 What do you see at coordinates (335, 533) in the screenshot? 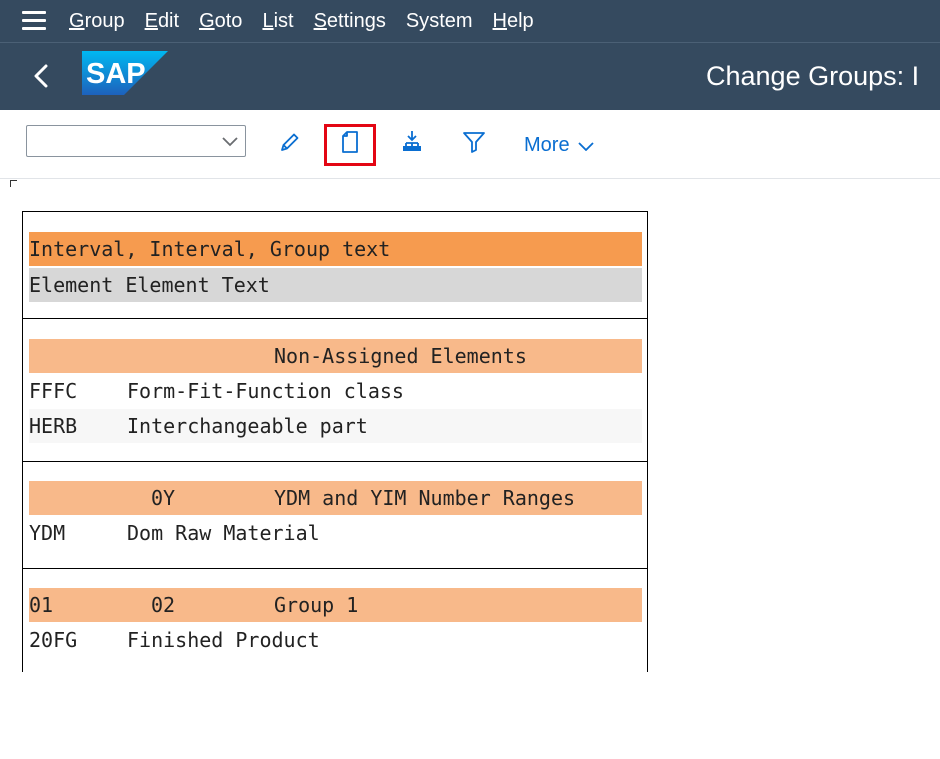
I see `list-item: YDM Dom Raw Material` at bounding box center [335, 533].